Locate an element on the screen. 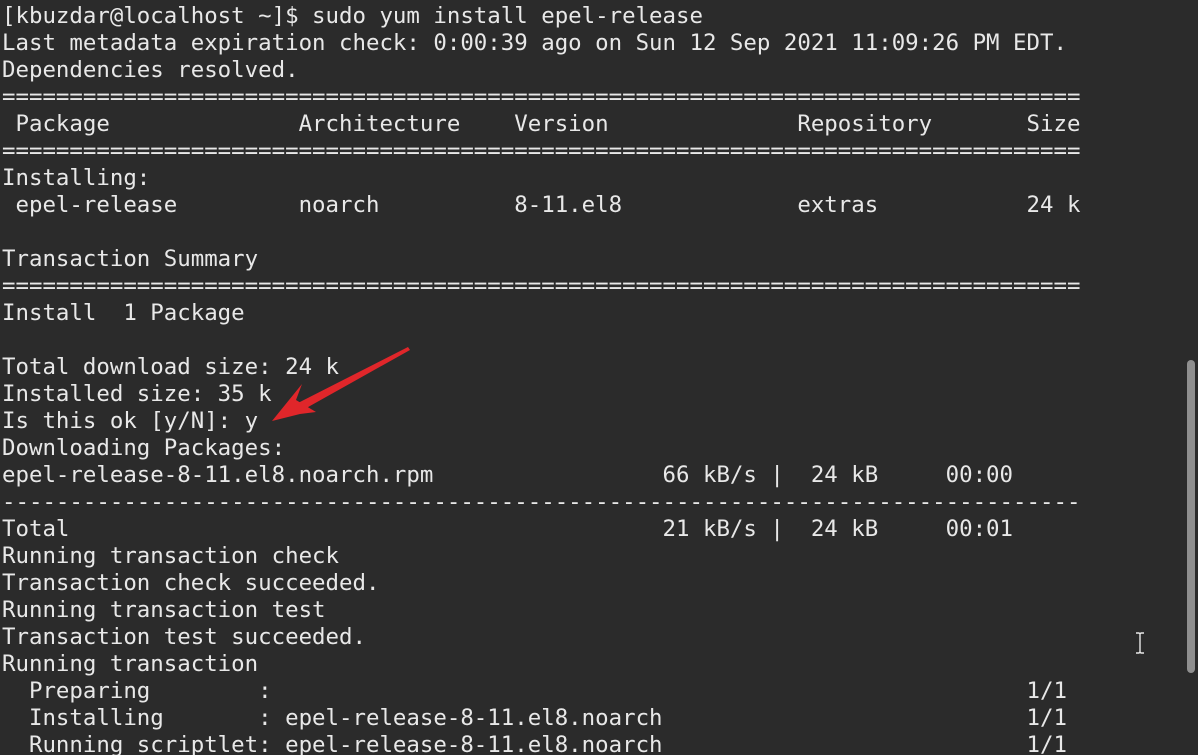 The width and height of the screenshot is (1198, 755). terminal-line: Total download size: 24 k is located at coordinates (171, 367).